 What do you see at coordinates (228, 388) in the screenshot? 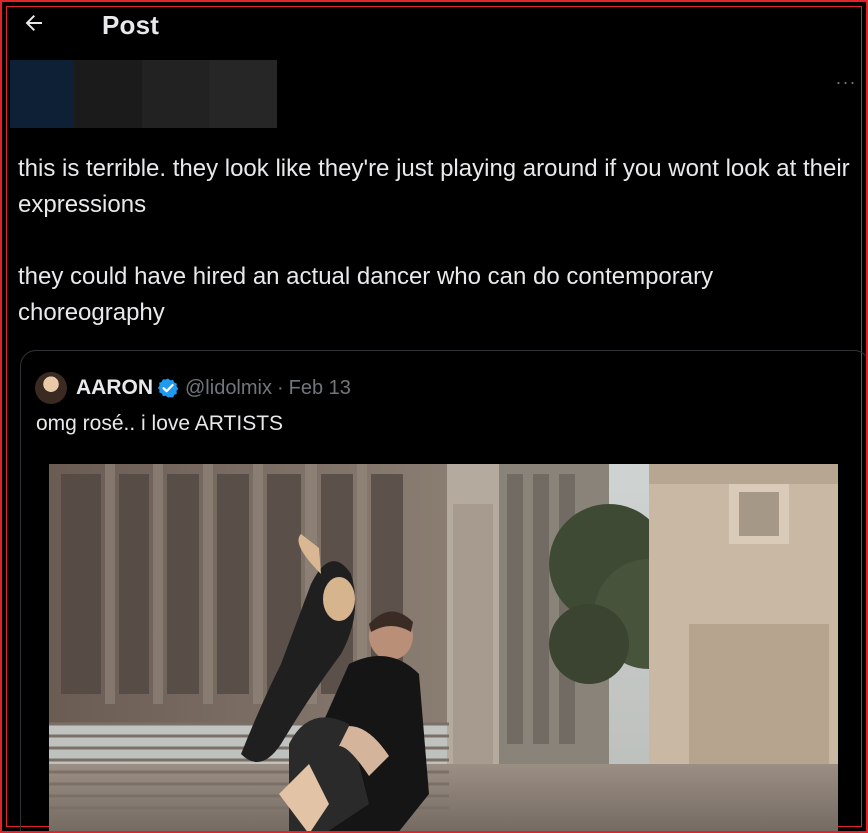
I see `quoted-author-handle: @lidolmix` at bounding box center [228, 388].